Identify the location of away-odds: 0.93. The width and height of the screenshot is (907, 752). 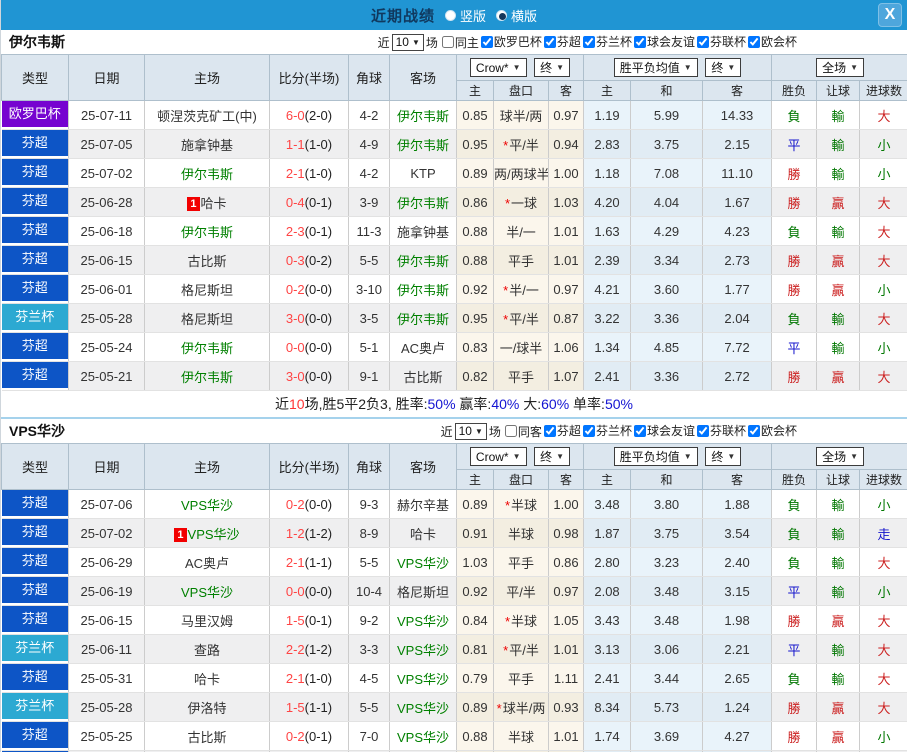
(566, 707).